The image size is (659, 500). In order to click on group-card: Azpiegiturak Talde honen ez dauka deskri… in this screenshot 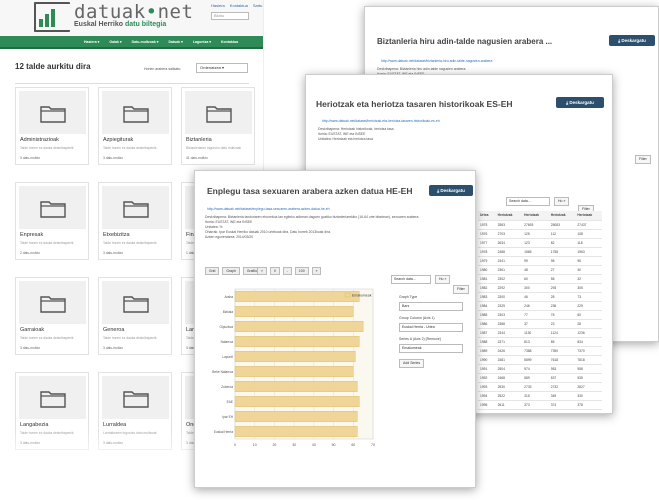, I will do `click(135, 126)`.